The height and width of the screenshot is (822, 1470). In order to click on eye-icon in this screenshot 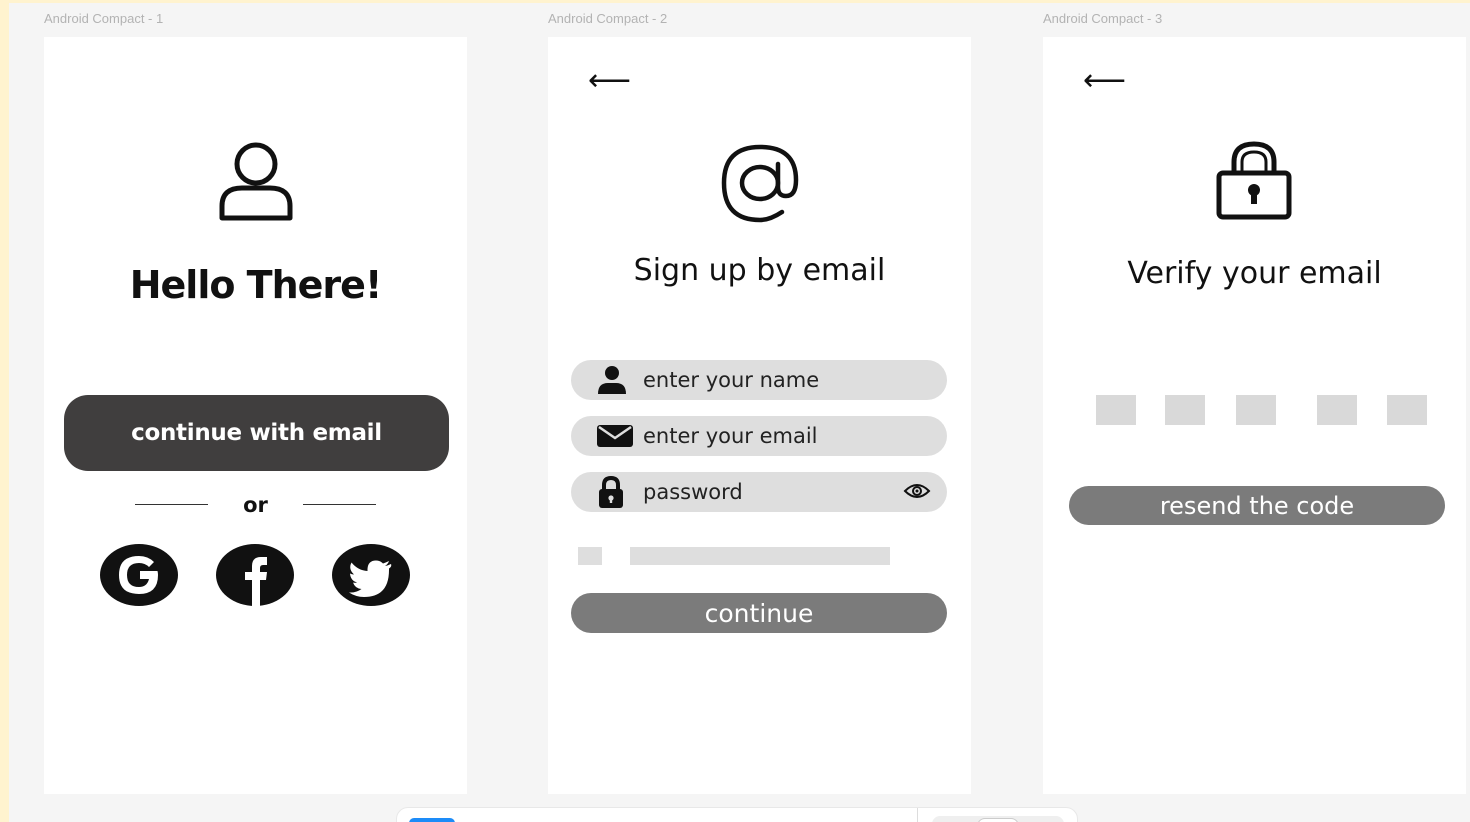, I will do `click(917, 493)`.